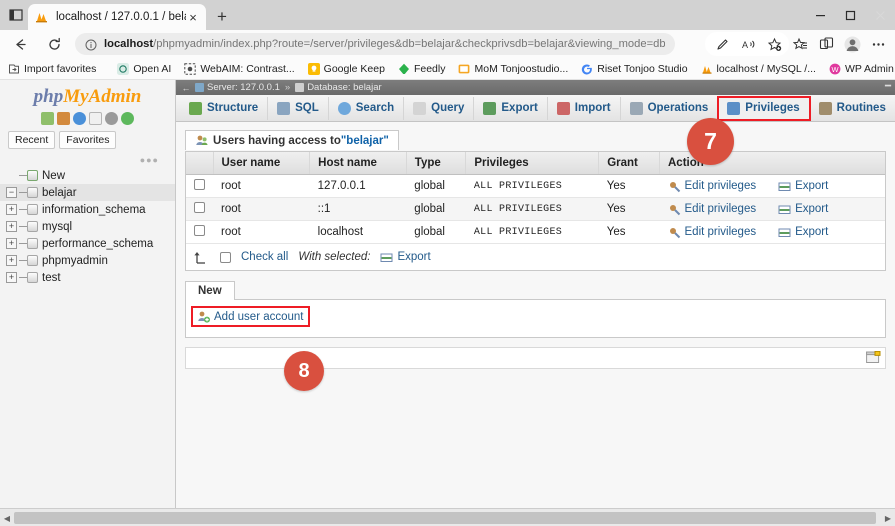 The height and width of the screenshot is (526, 895). I want to click on column-header-host-name: Host name, so click(358, 163).